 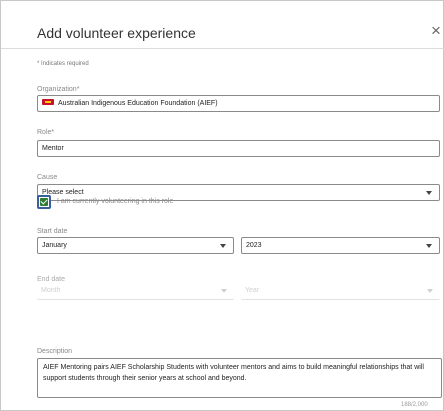 What do you see at coordinates (414, 405) in the screenshot?
I see `character-counter: 188/2,000` at bounding box center [414, 405].